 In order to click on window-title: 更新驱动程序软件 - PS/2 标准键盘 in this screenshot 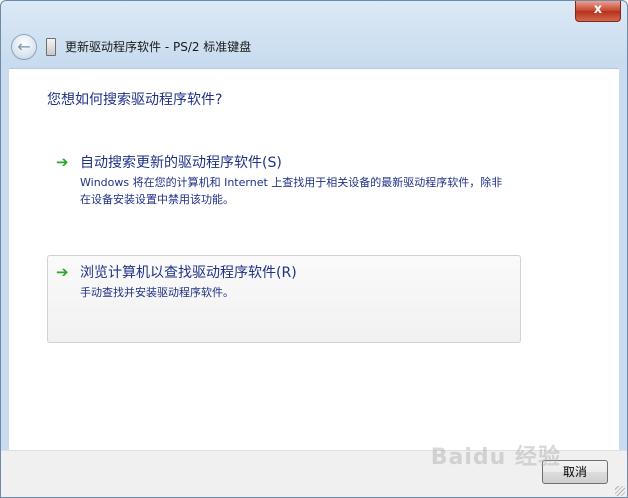, I will do `click(158, 47)`.